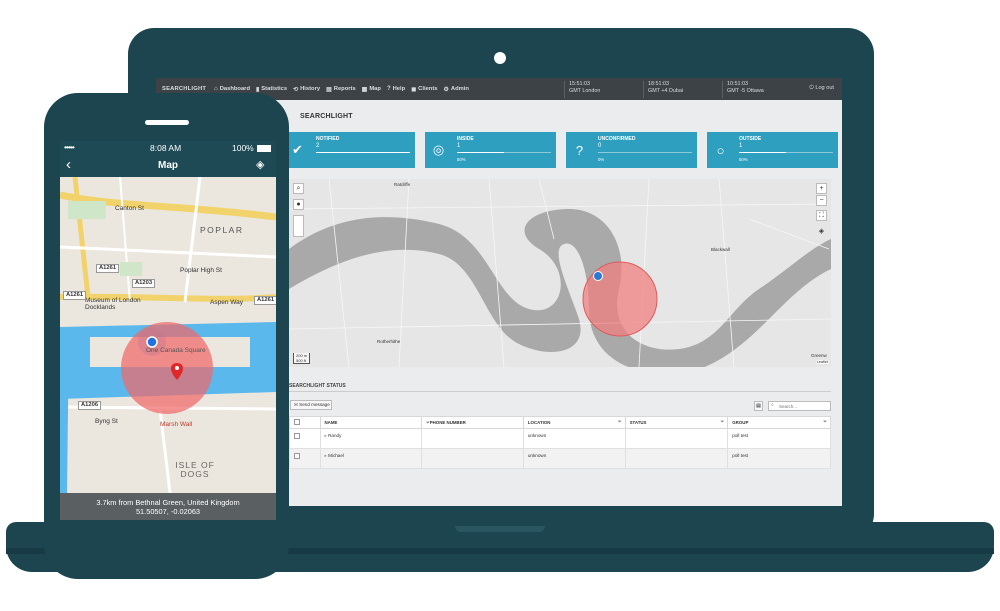  I want to click on nav-help: ? Help, so click(396, 89).